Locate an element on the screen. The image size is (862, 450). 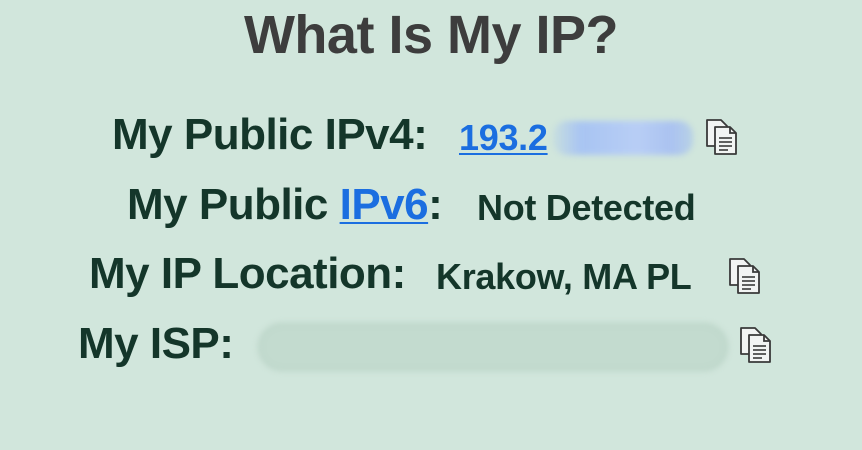
ipv6-info-link: IPv6 is located at coordinates (384, 204).